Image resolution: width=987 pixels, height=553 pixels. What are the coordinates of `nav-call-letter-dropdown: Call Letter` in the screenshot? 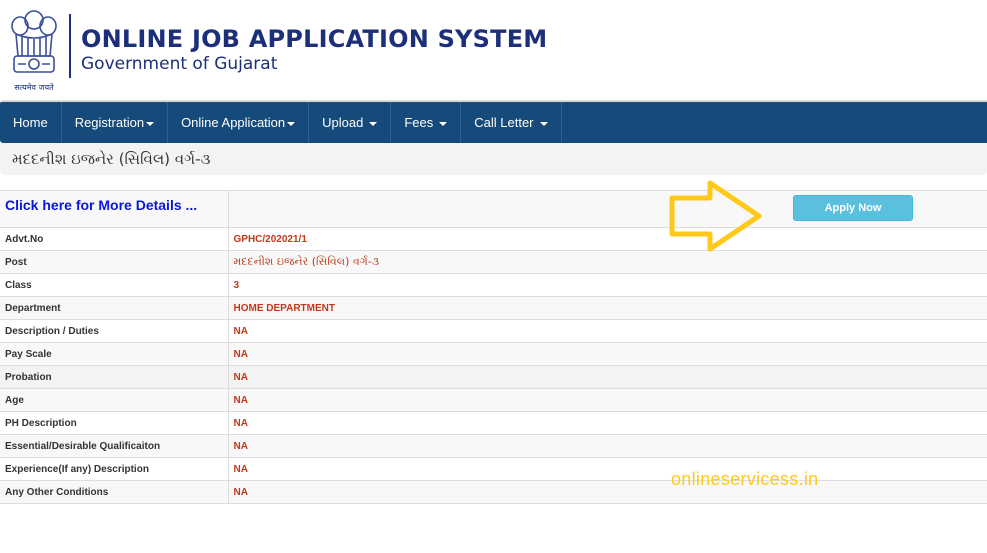 It's located at (511, 122).